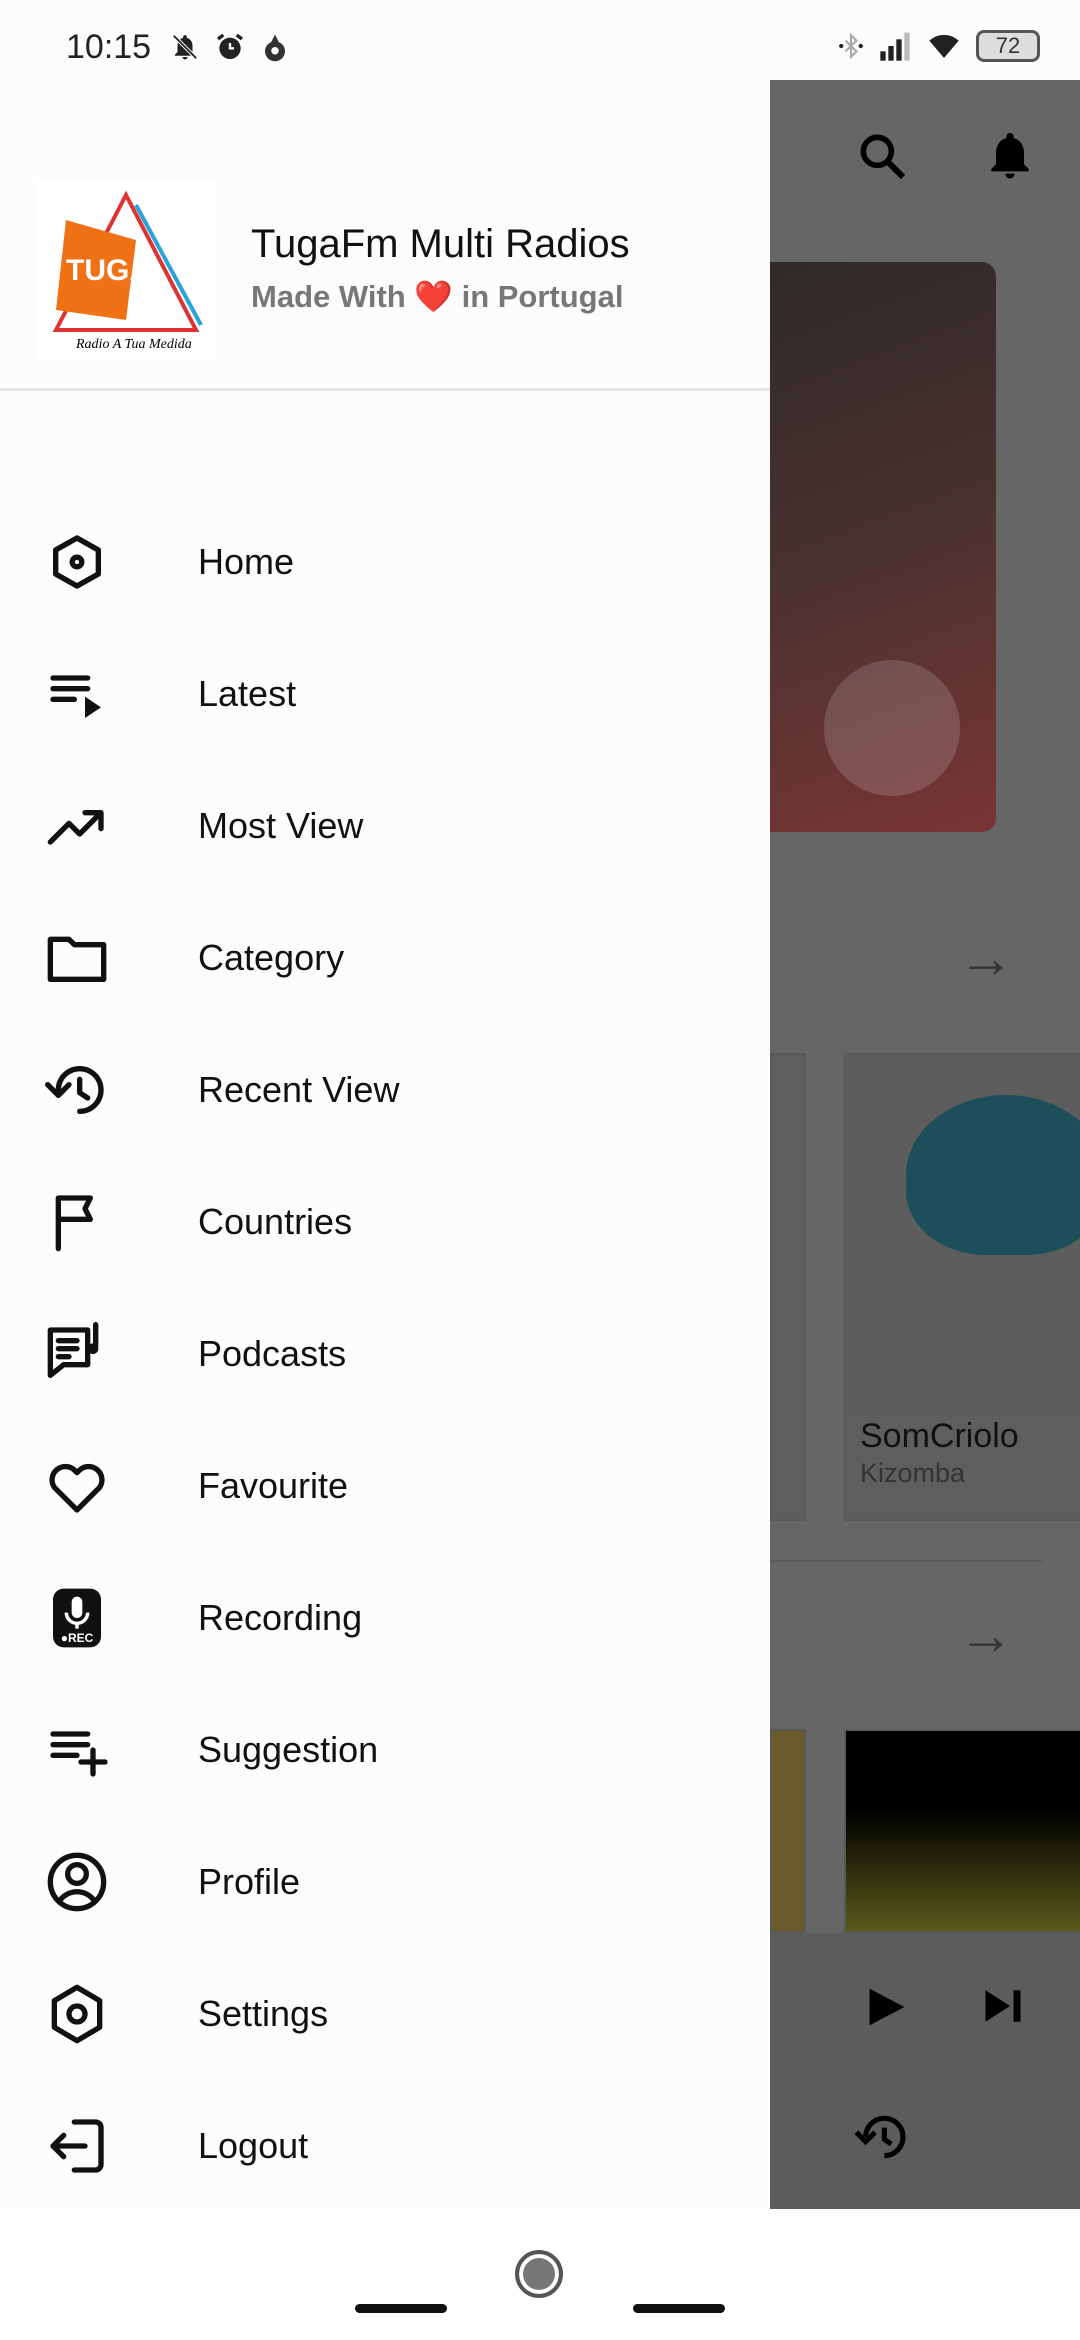 This screenshot has width=1080, height=2340. Describe the element at coordinates (385, 958) in the screenshot. I see `drawer-item-category: Category` at that location.